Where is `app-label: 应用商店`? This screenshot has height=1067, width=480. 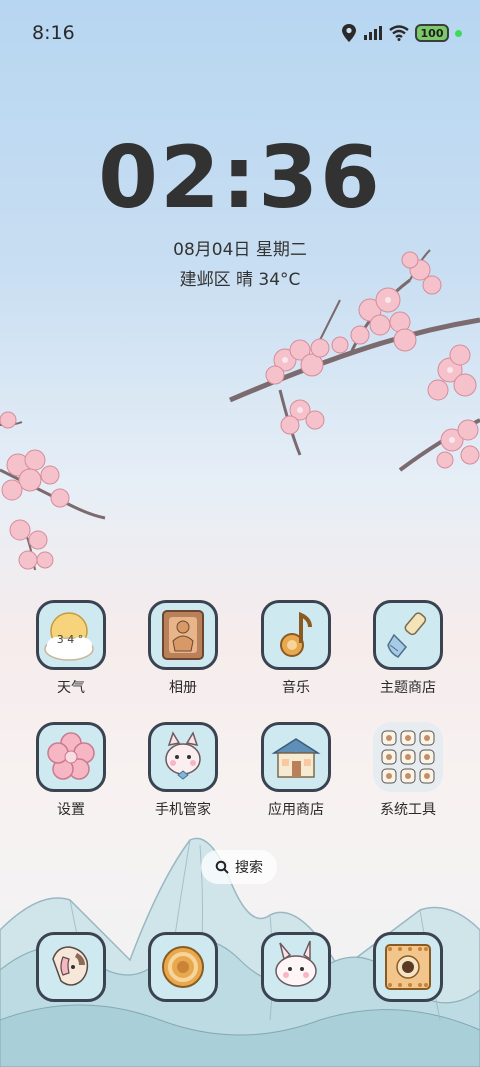
app-label: 应用商店 is located at coordinates (296, 810).